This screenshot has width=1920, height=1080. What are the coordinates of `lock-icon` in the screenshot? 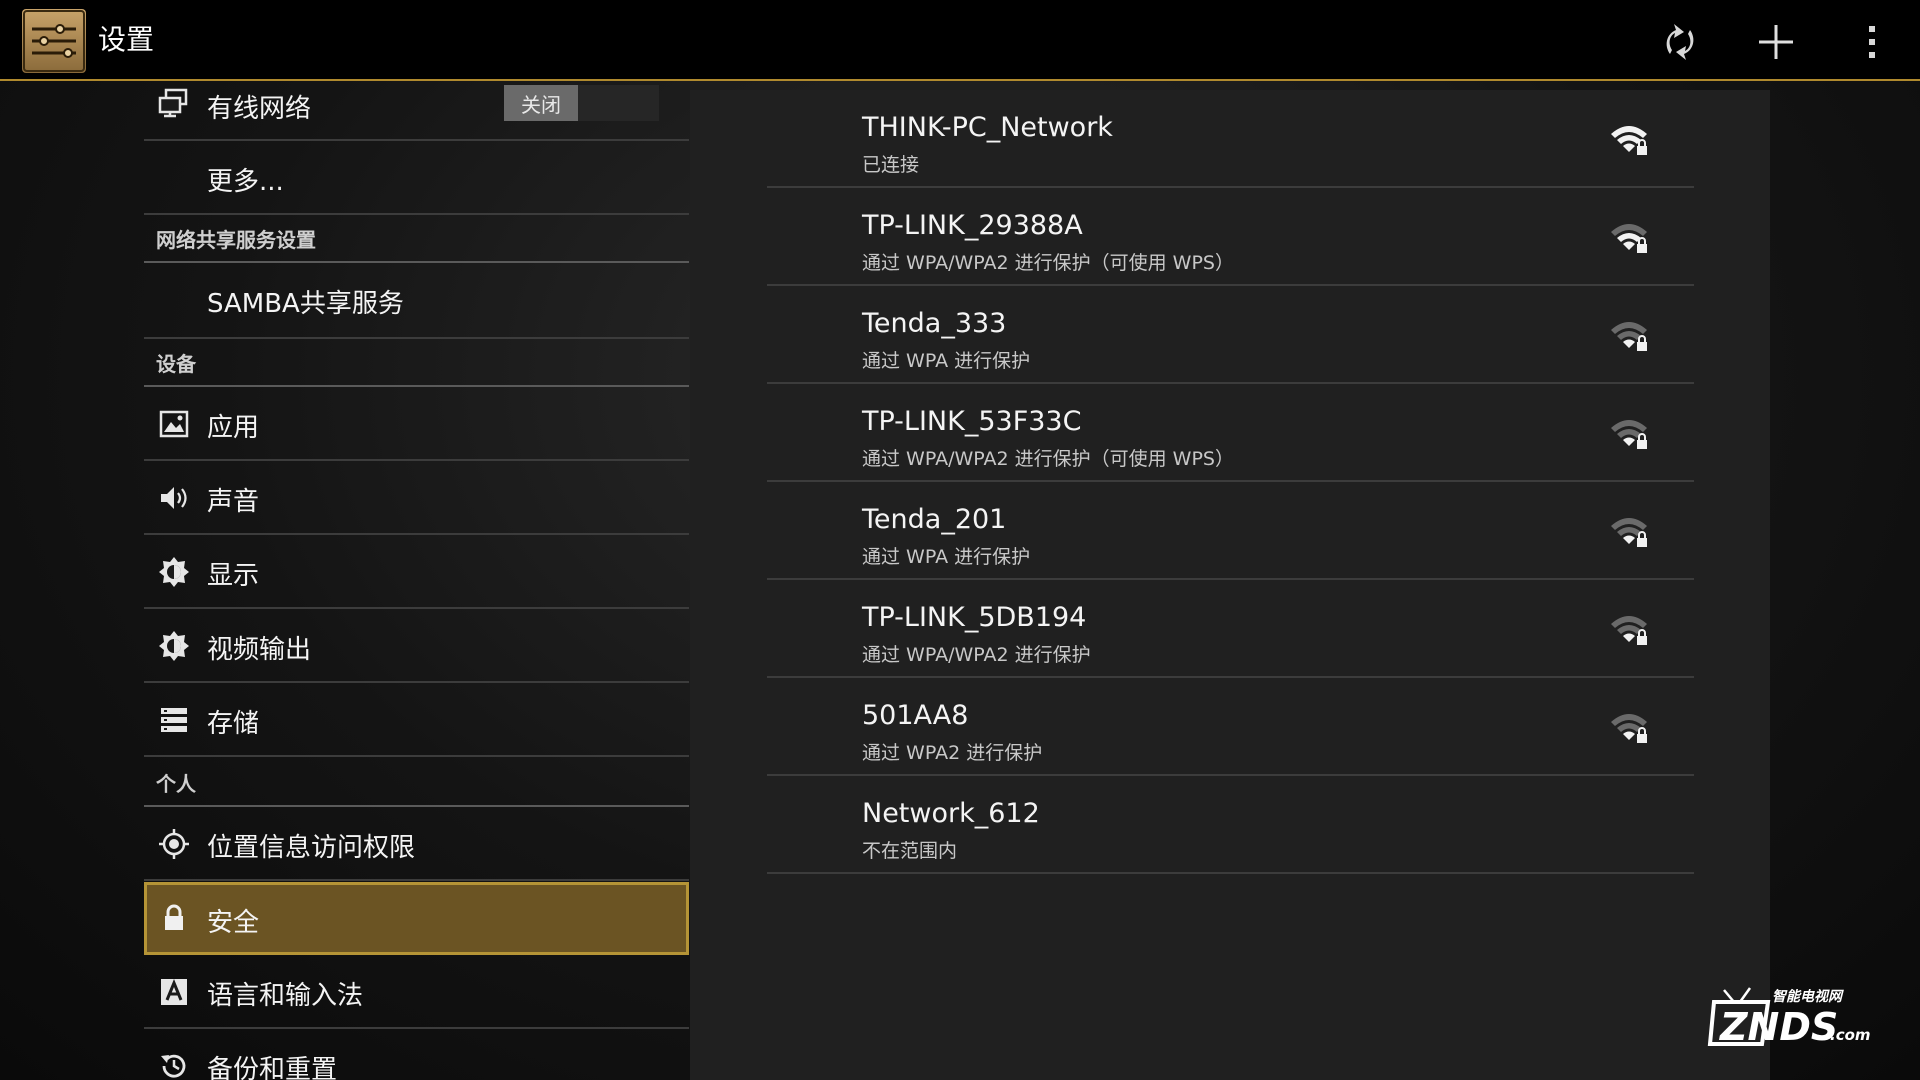 It's located at (174, 918).